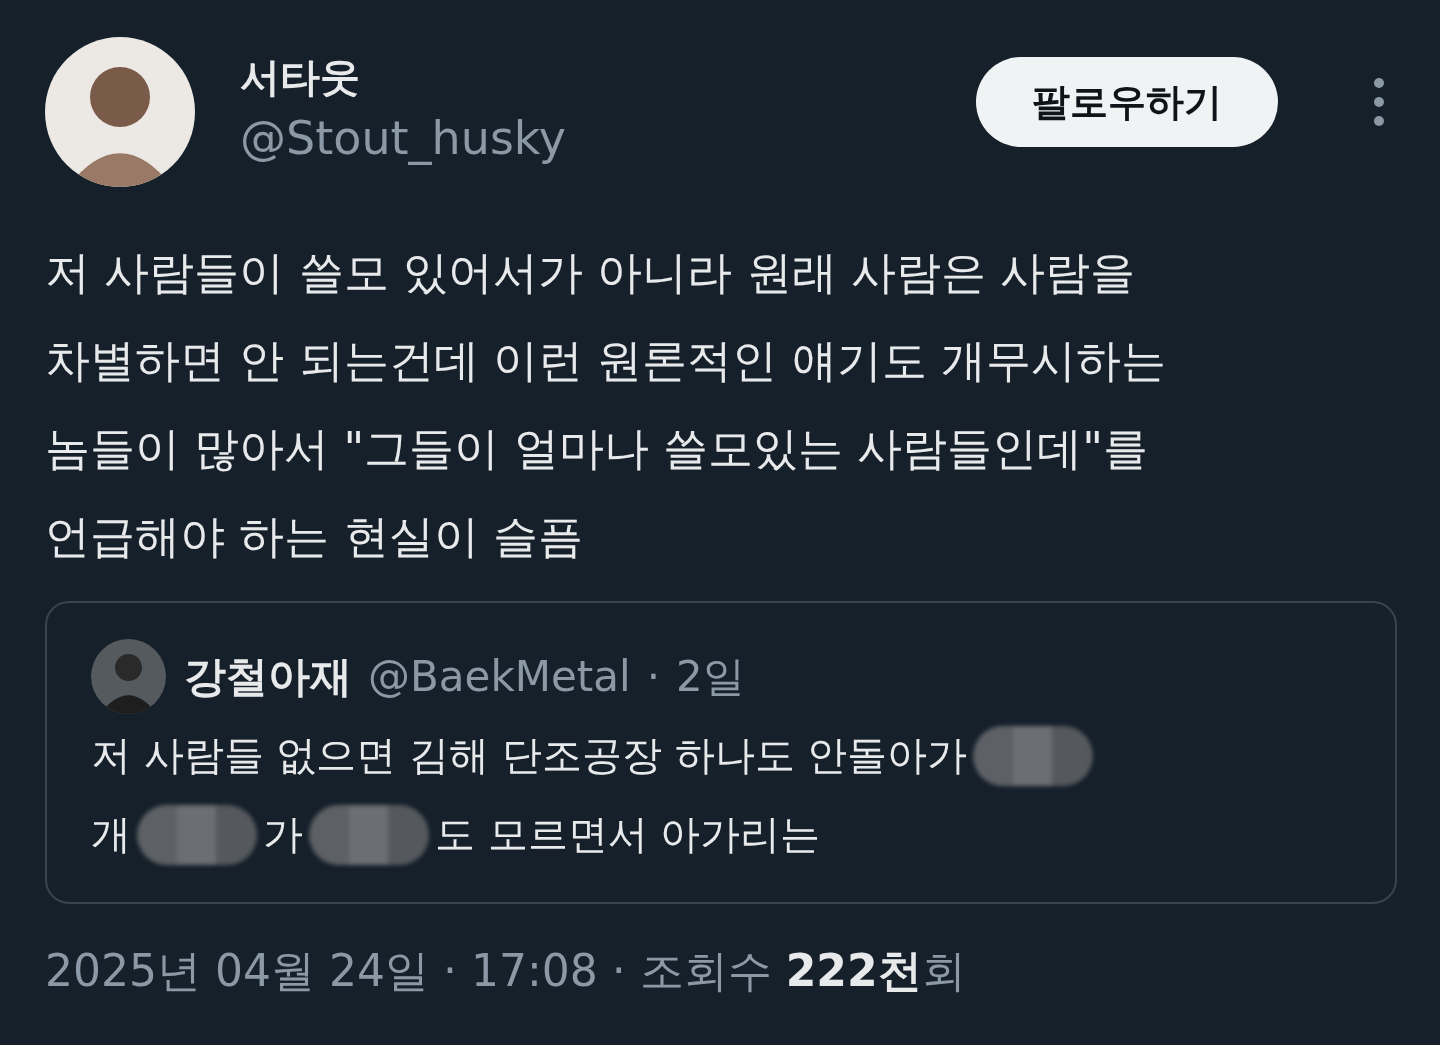  What do you see at coordinates (705, 971) in the screenshot?
I see `views-label: 조회수` at bounding box center [705, 971].